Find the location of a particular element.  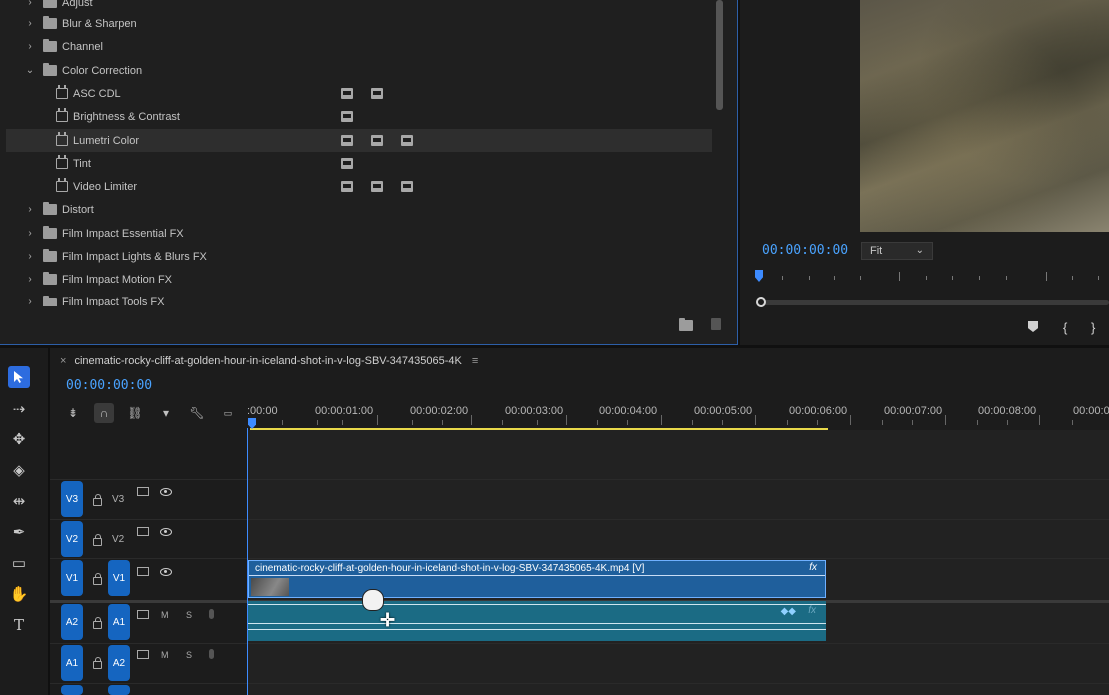

effects-folder-film-impact-motion: › Film Impact Motion FX is located at coordinates (359, 279).